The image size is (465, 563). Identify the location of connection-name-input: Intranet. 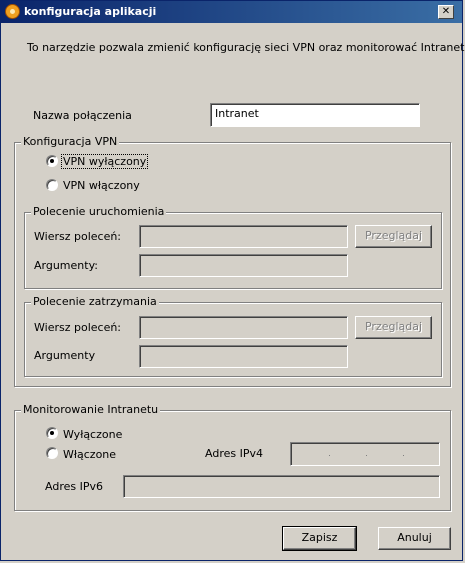
(315, 115).